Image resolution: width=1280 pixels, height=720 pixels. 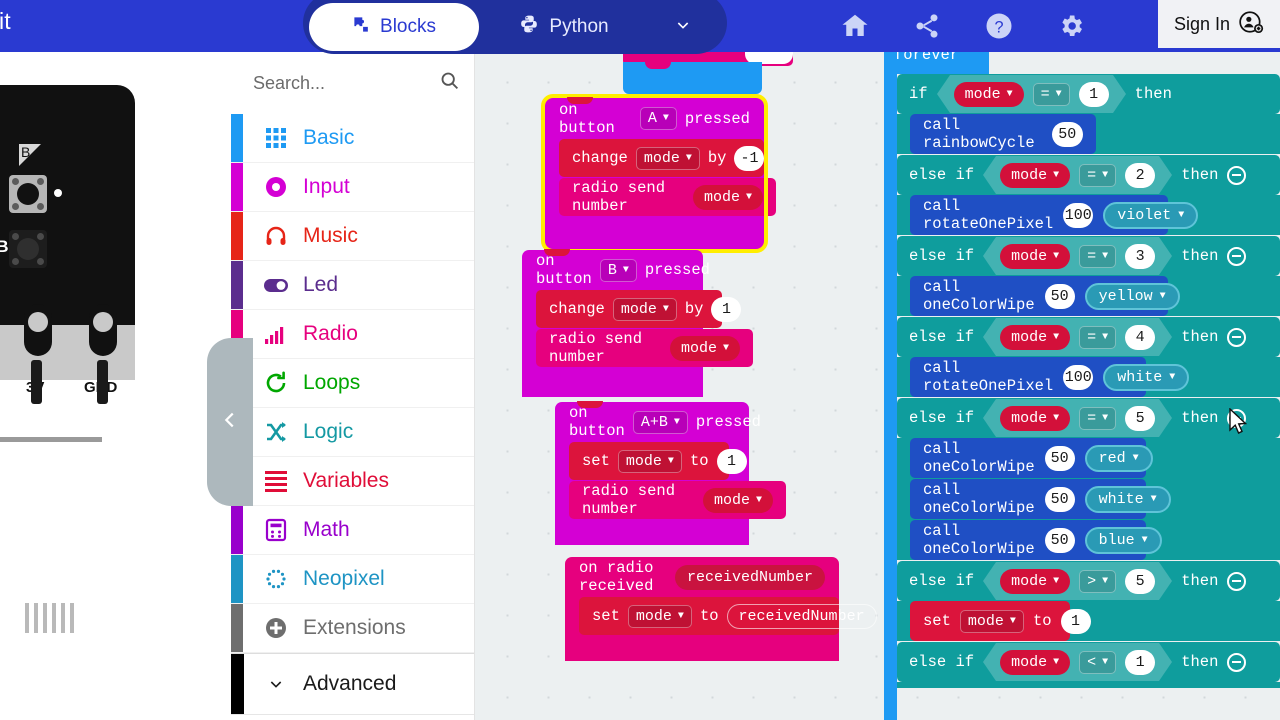 I want to click on call-number-1-0: 100, so click(x=1078, y=215).